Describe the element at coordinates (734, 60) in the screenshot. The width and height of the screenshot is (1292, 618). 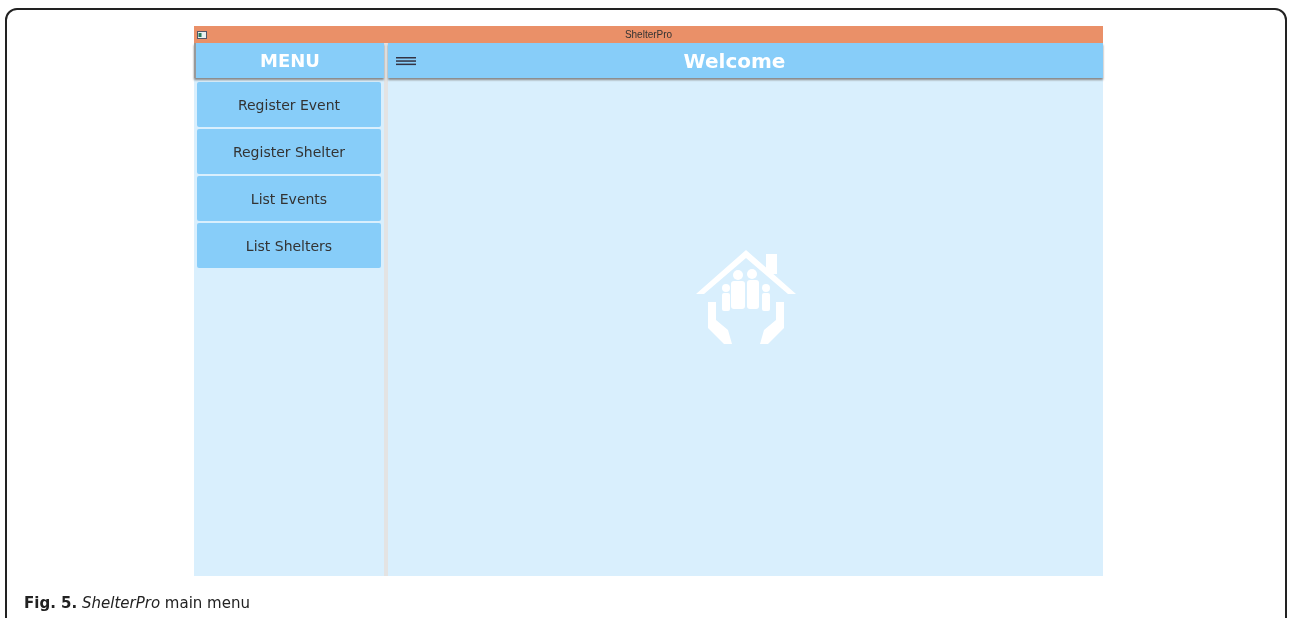
I see `page-title: Welcome` at that location.